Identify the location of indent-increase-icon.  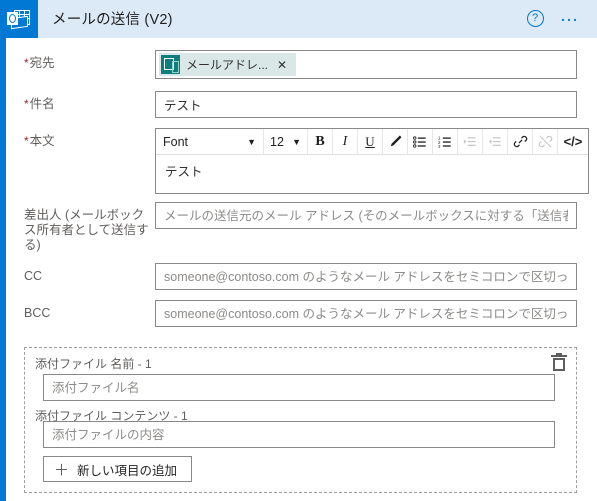
(470, 141).